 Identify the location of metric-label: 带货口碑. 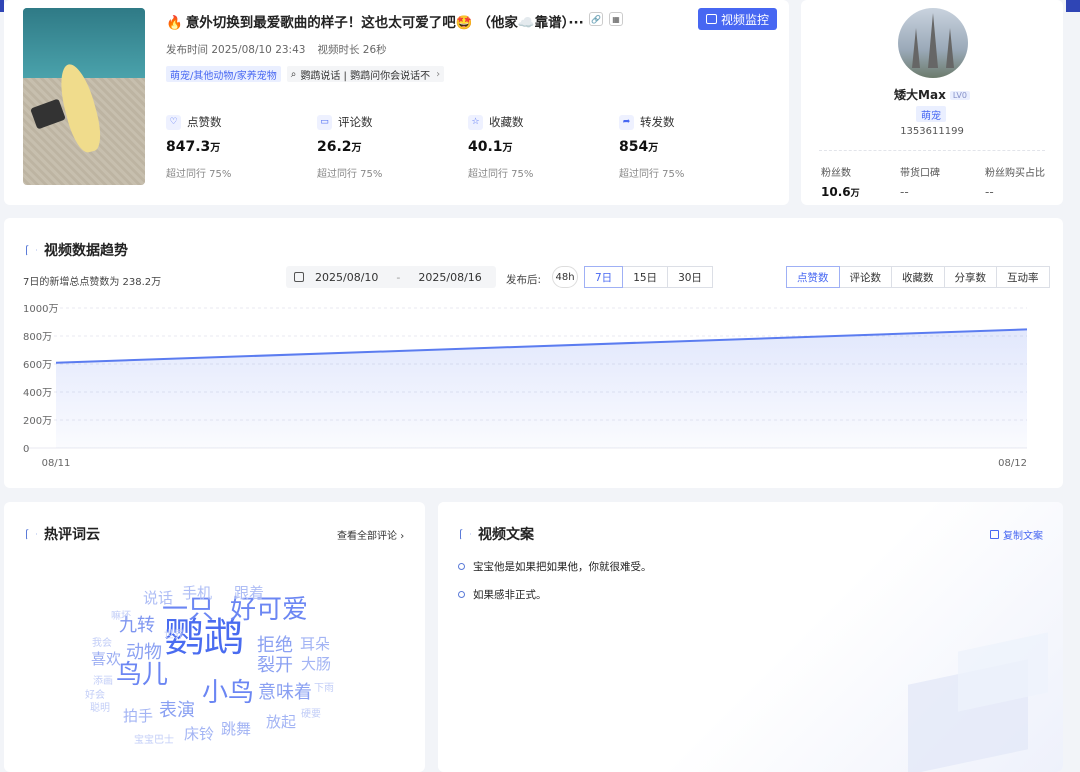
(920, 173).